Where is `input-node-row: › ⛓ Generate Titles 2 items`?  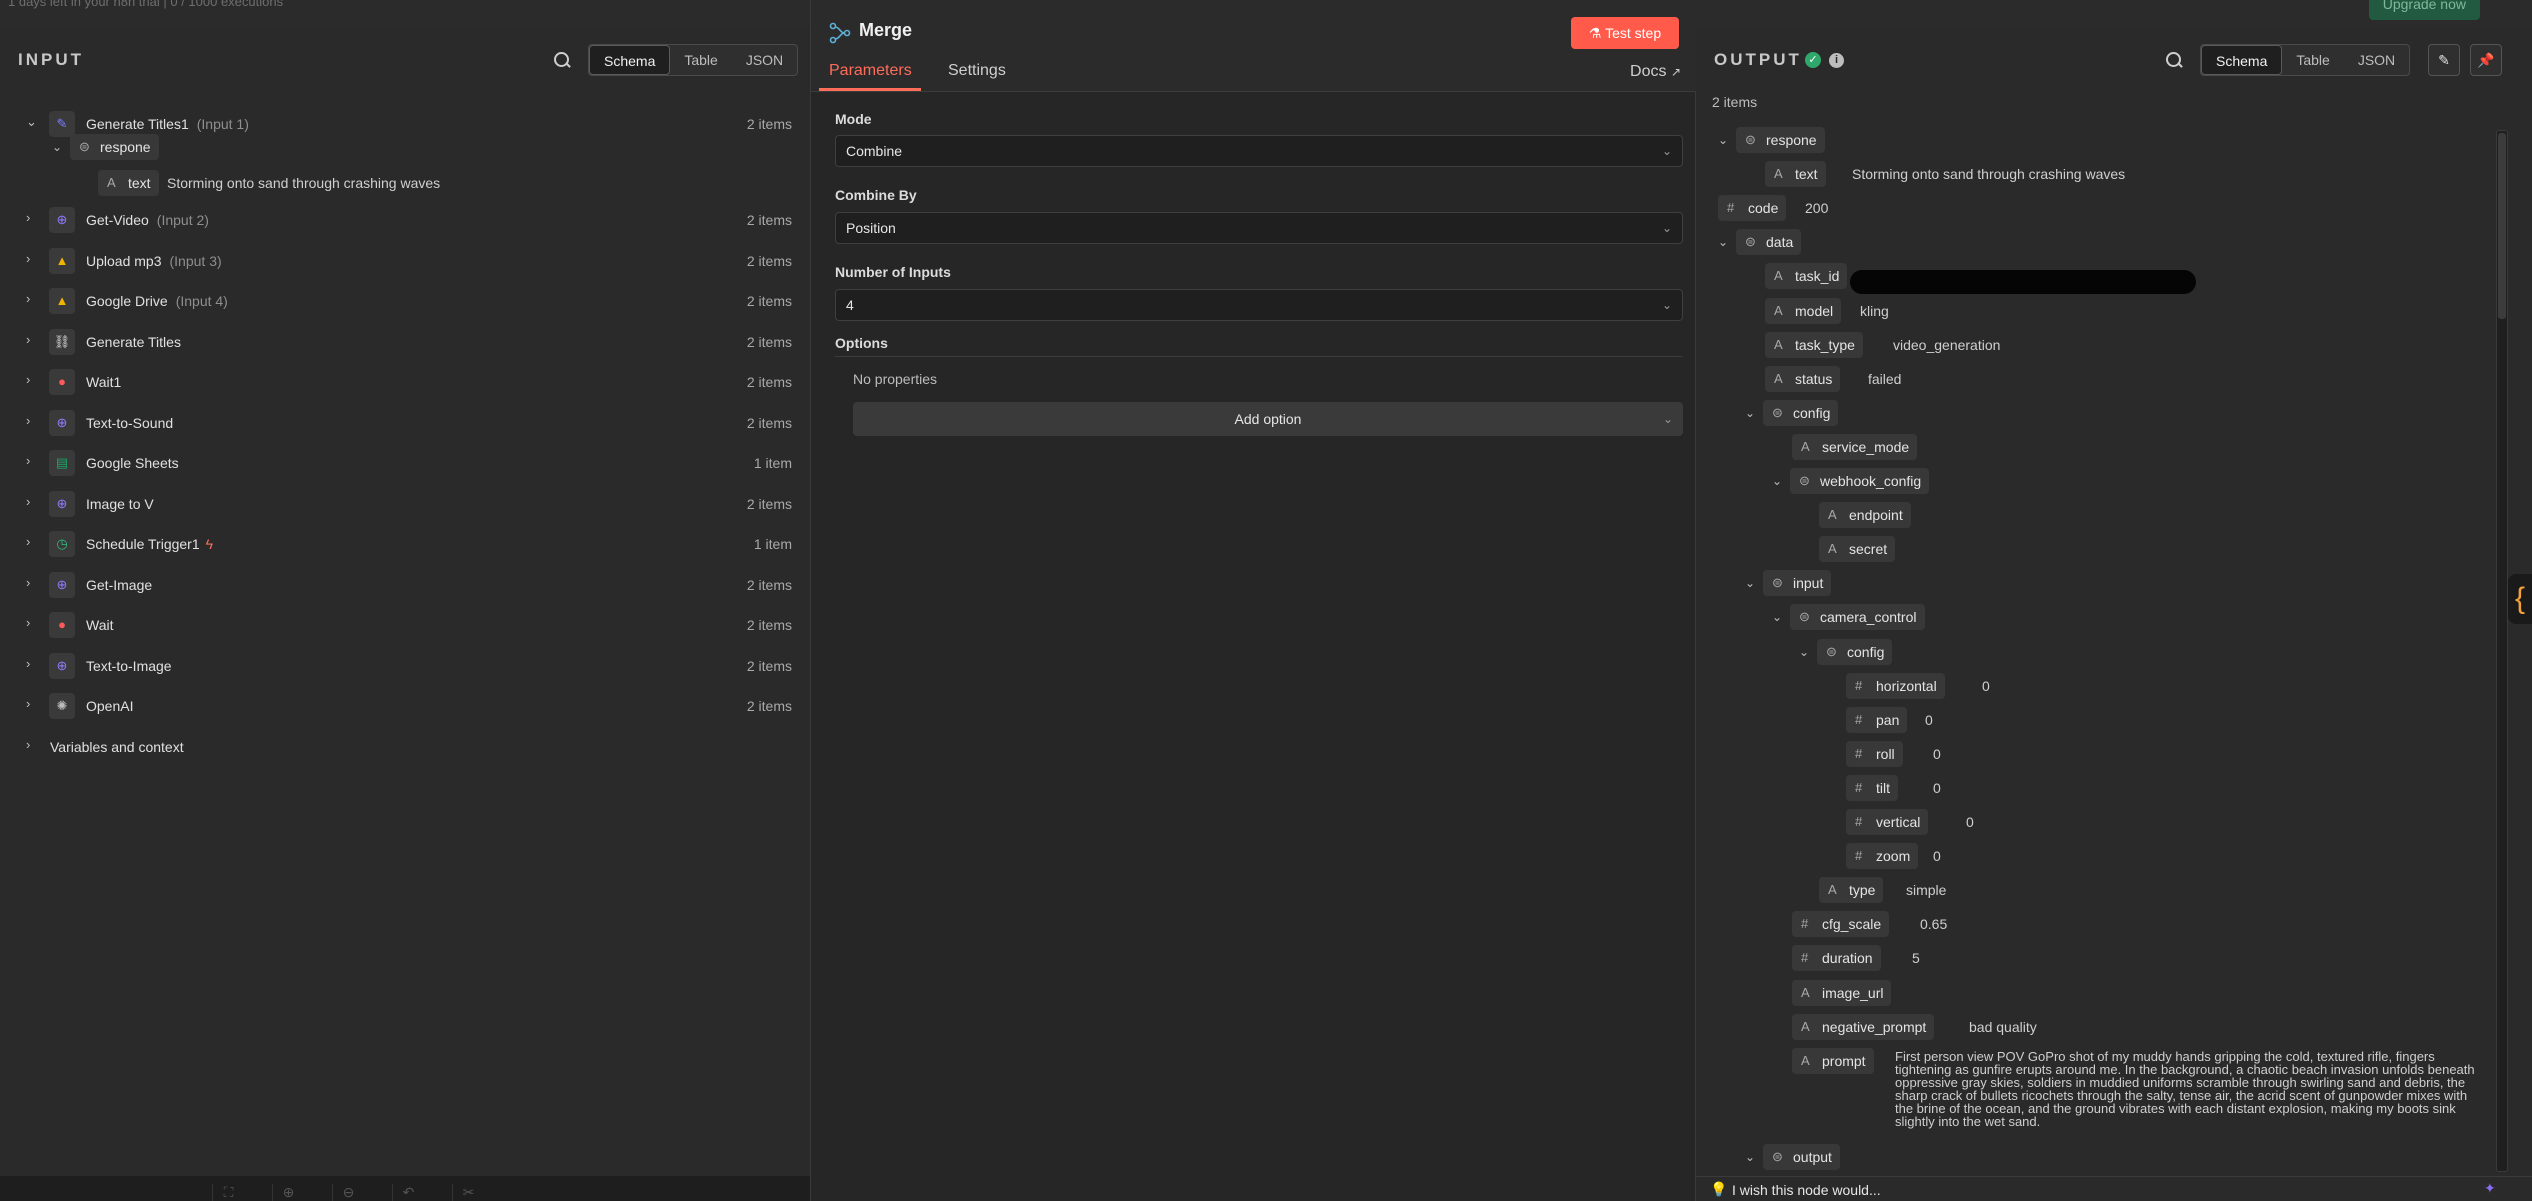 input-node-row: › ⛓ Generate Titles 2 items is located at coordinates (405, 342).